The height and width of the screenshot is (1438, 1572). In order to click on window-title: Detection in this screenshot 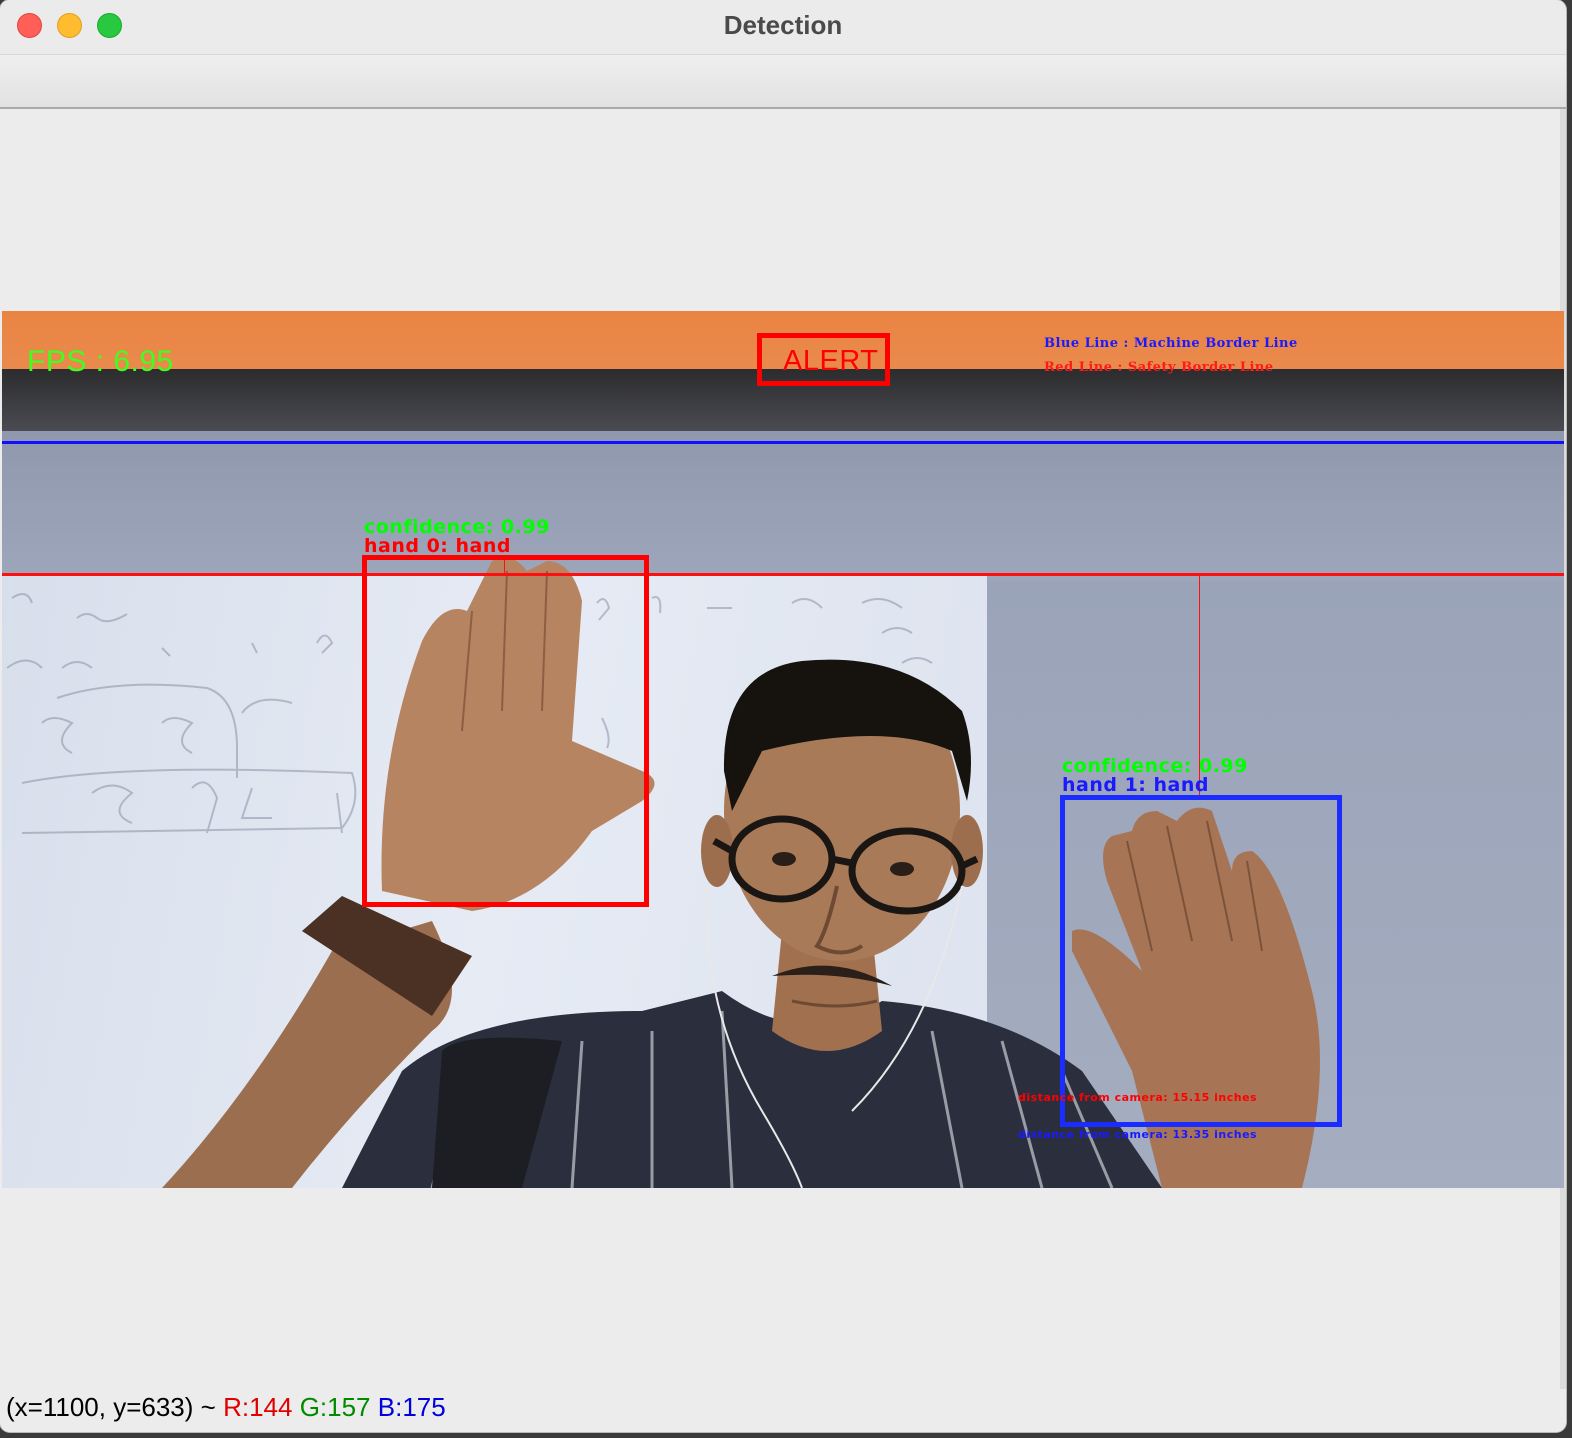, I will do `click(783, 25)`.